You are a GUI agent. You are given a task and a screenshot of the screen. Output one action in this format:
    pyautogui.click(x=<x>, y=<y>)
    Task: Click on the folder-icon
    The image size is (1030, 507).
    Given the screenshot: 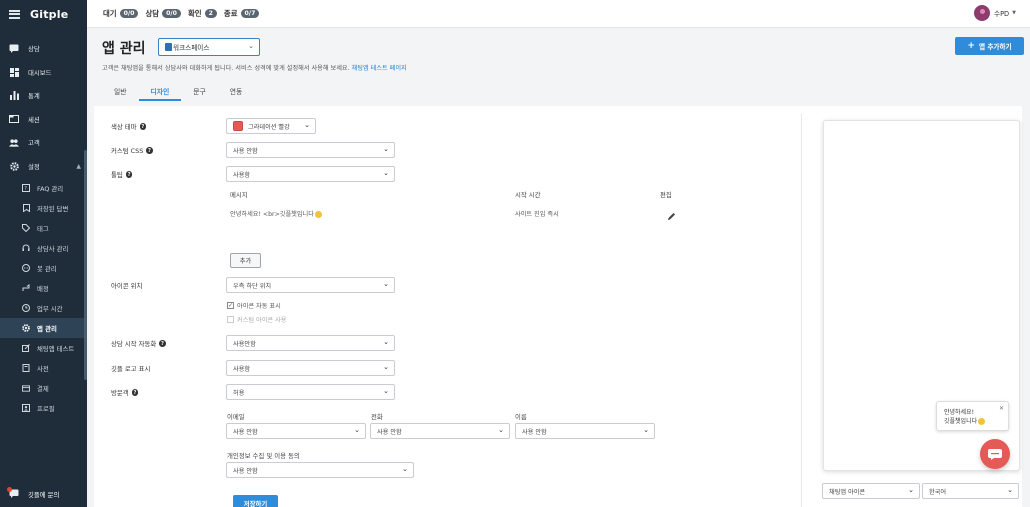 What is the action you would take?
    pyautogui.click(x=14, y=119)
    